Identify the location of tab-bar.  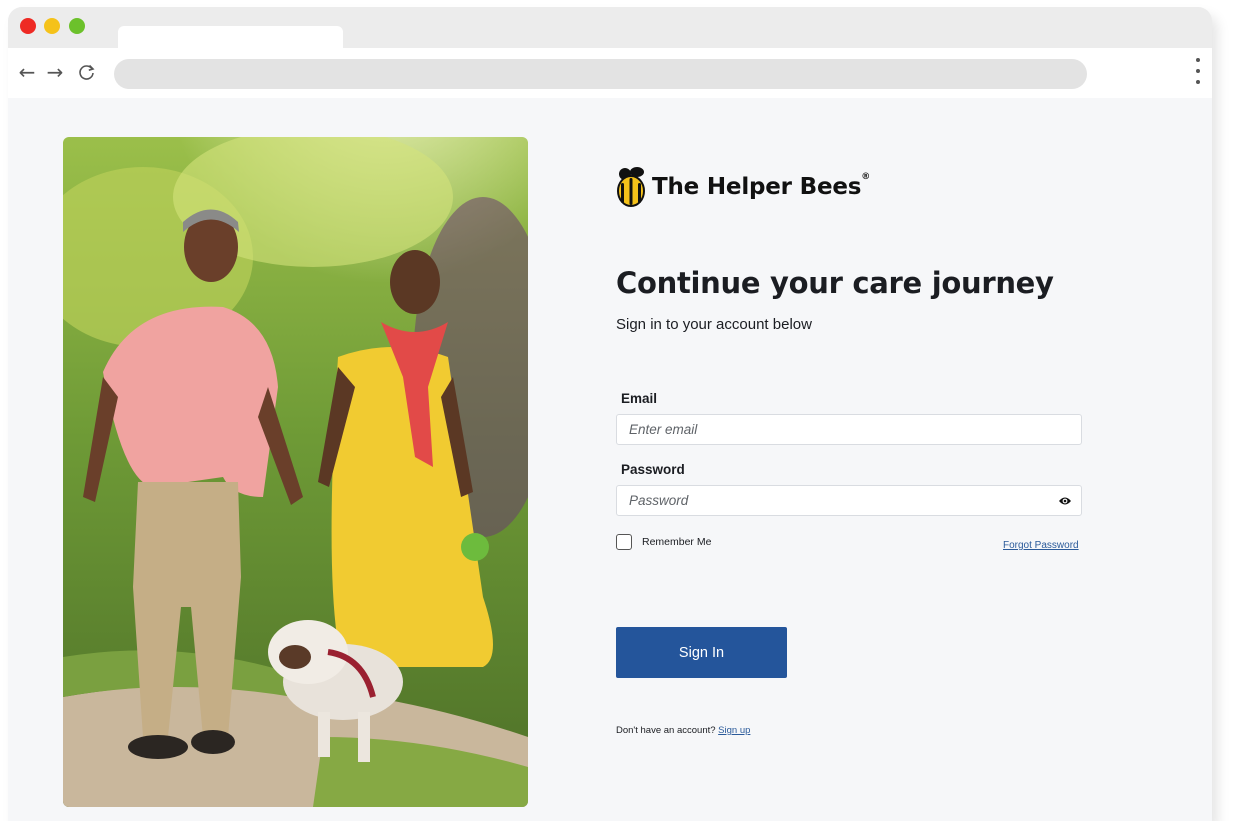
(610, 27).